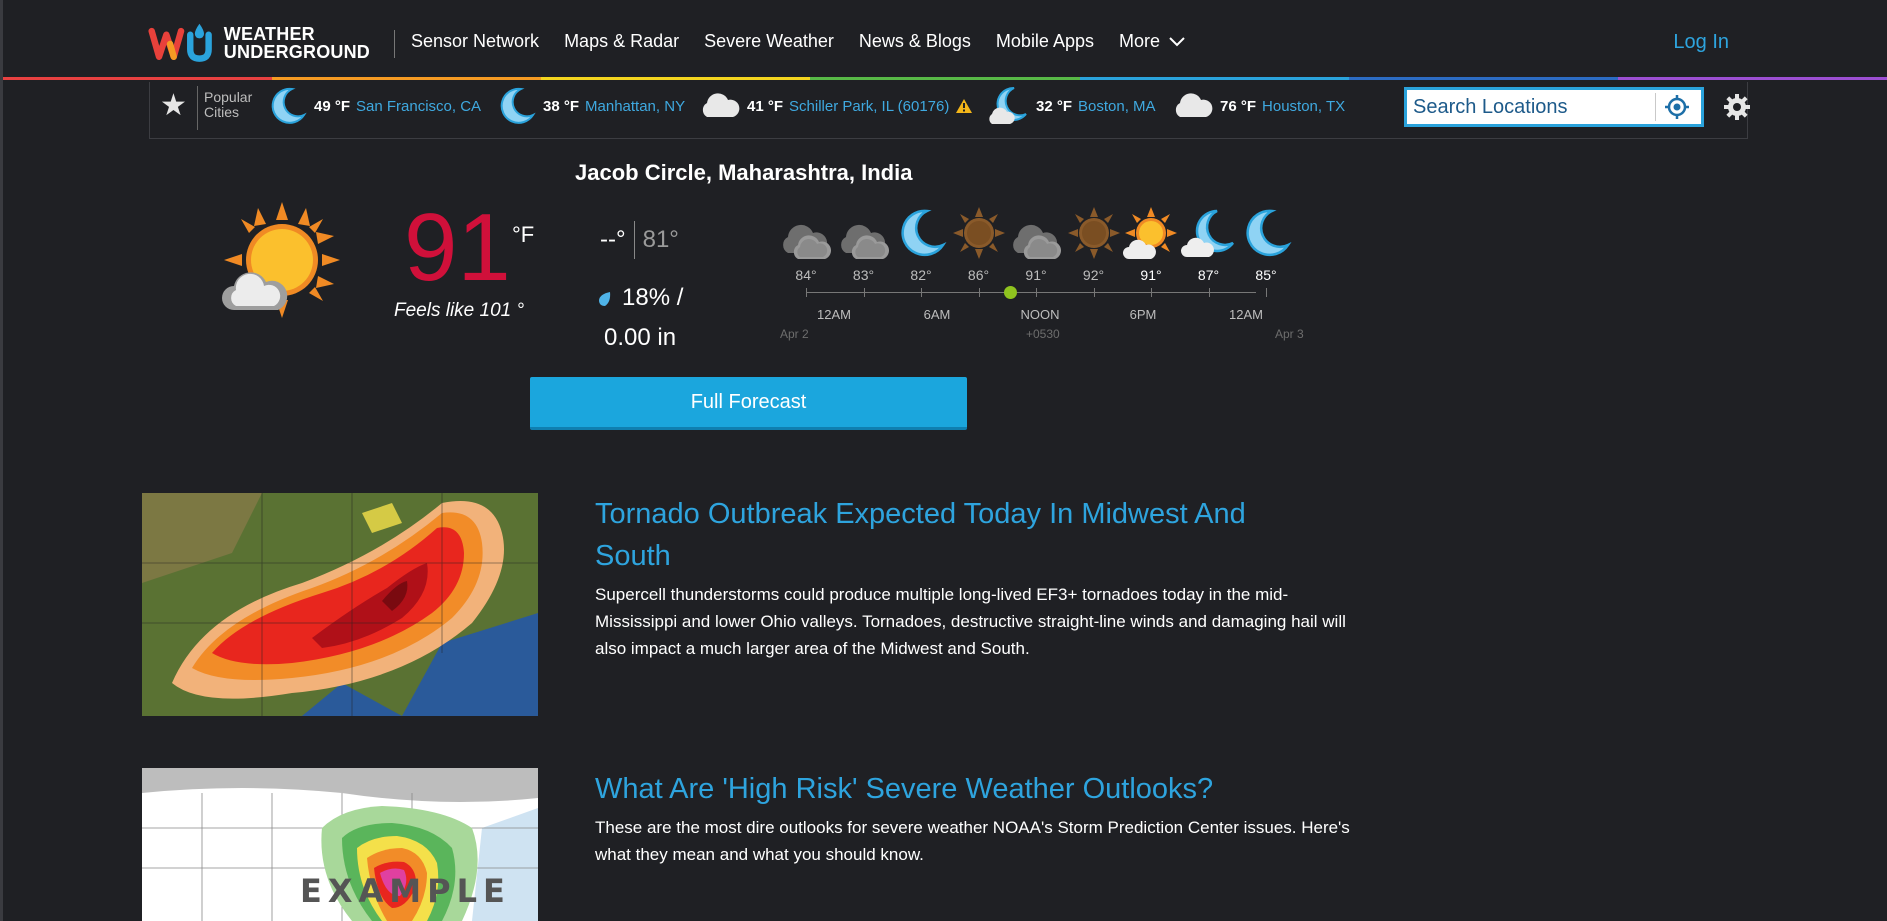 The image size is (1887, 921). I want to click on city-temp: 32 °F, so click(1054, 106).